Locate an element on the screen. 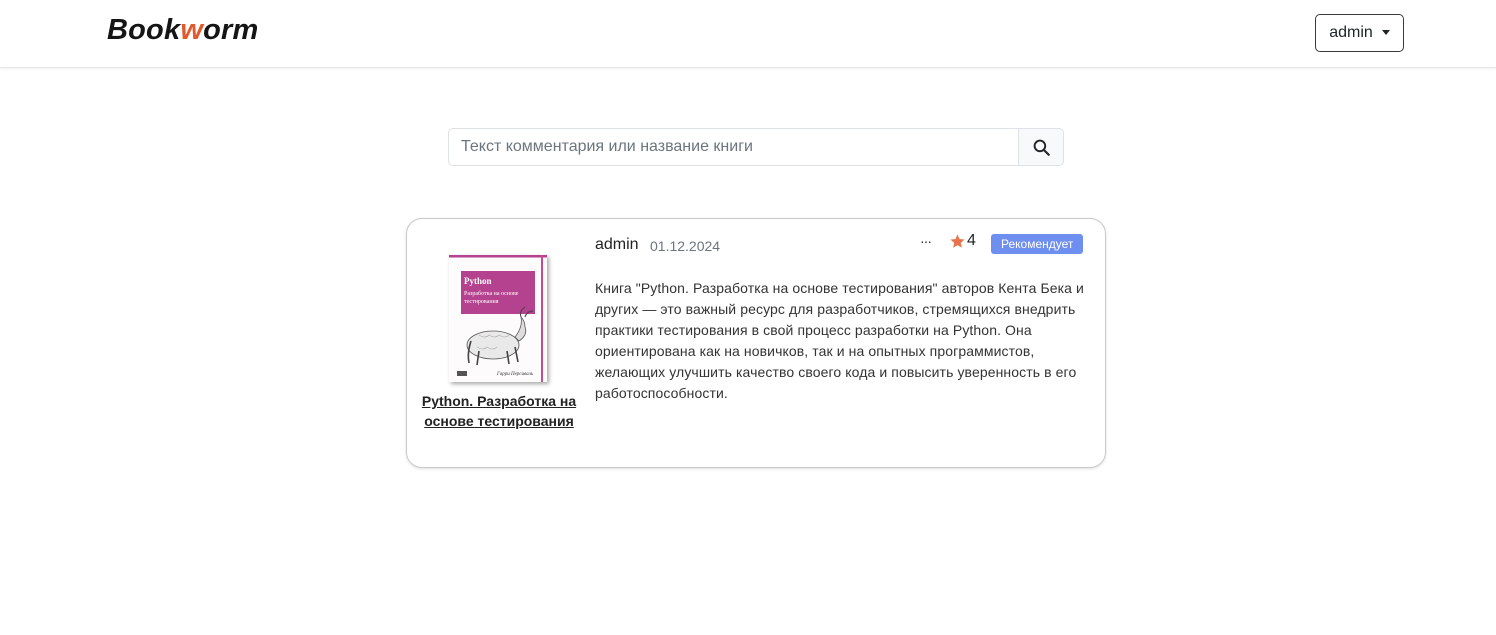  brand-logo: Bookworm is located at coordinates (182, 30).